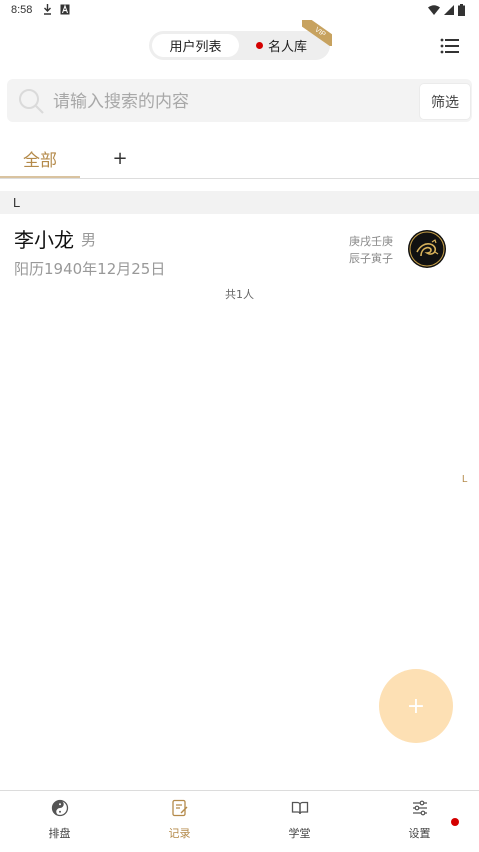 The height and width of the screenshot is (852, 479). Describe the element at coordinates (239, 11) in the screenshot. I see `status-bar: 8:58` at that location.